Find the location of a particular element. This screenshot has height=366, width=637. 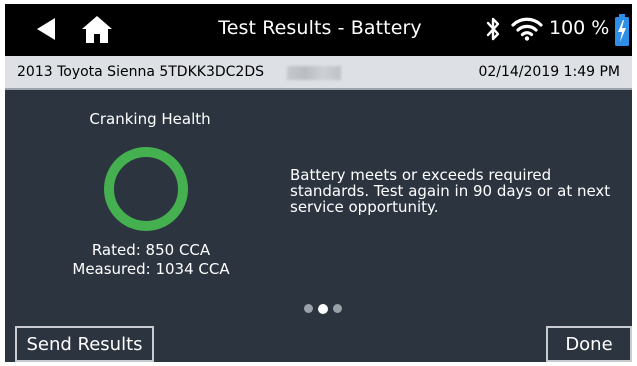

page-indicator is located at coordinates (325, 306).